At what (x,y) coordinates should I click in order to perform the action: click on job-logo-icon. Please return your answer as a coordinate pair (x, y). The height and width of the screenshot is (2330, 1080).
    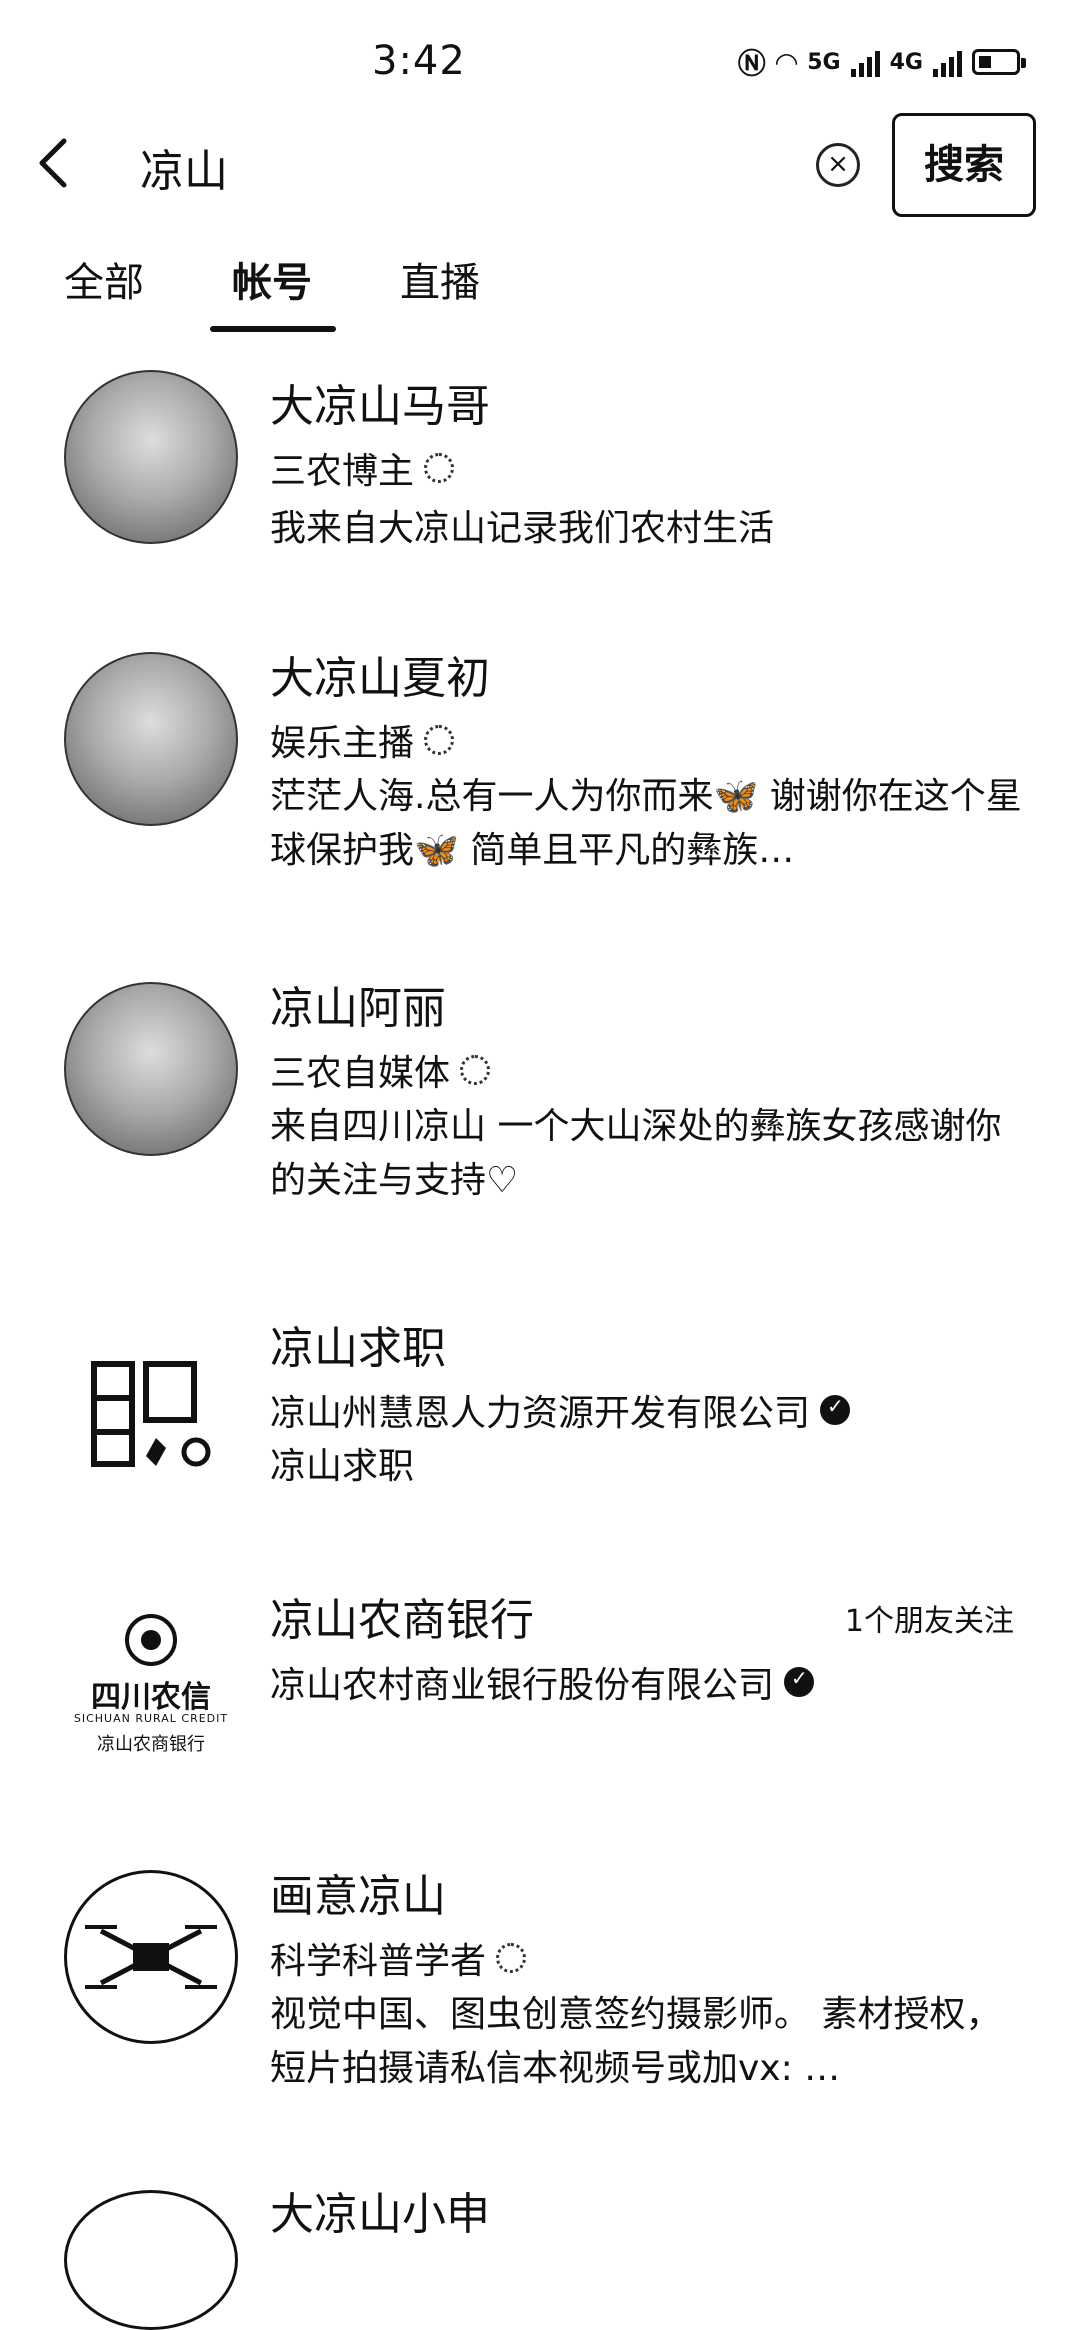
    Looking at the image, I should click on (151, 1414).